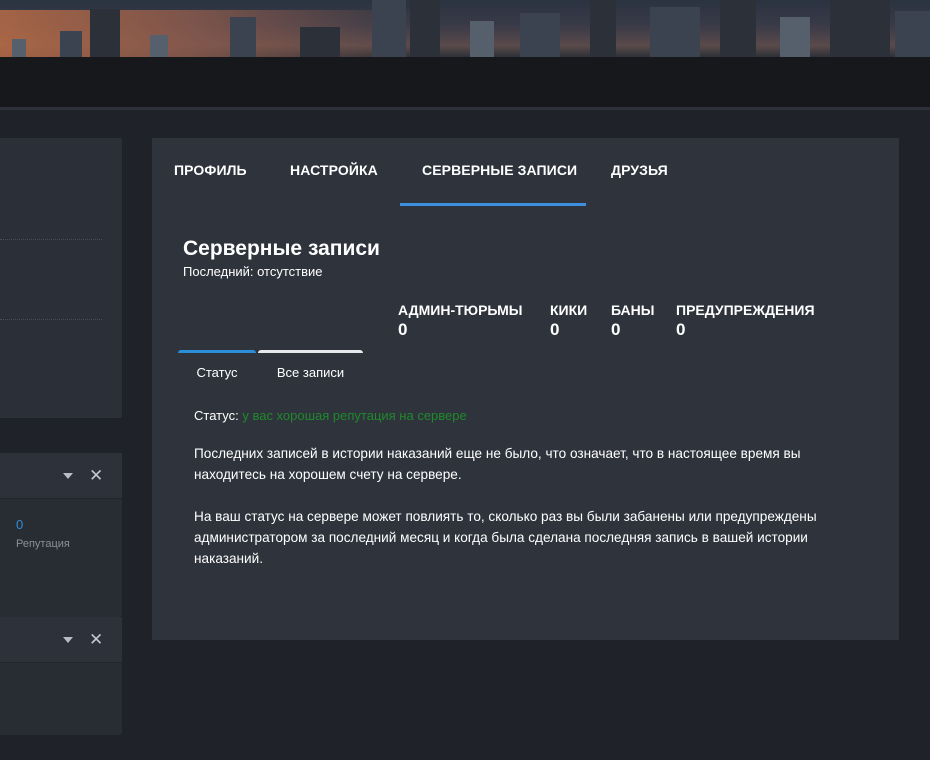  Describe the element at coordinates (499, 170) in the screenshot. I see `tab-server-records: СЕРВЕРНЫЕ ЗАПИСИ` at that location.